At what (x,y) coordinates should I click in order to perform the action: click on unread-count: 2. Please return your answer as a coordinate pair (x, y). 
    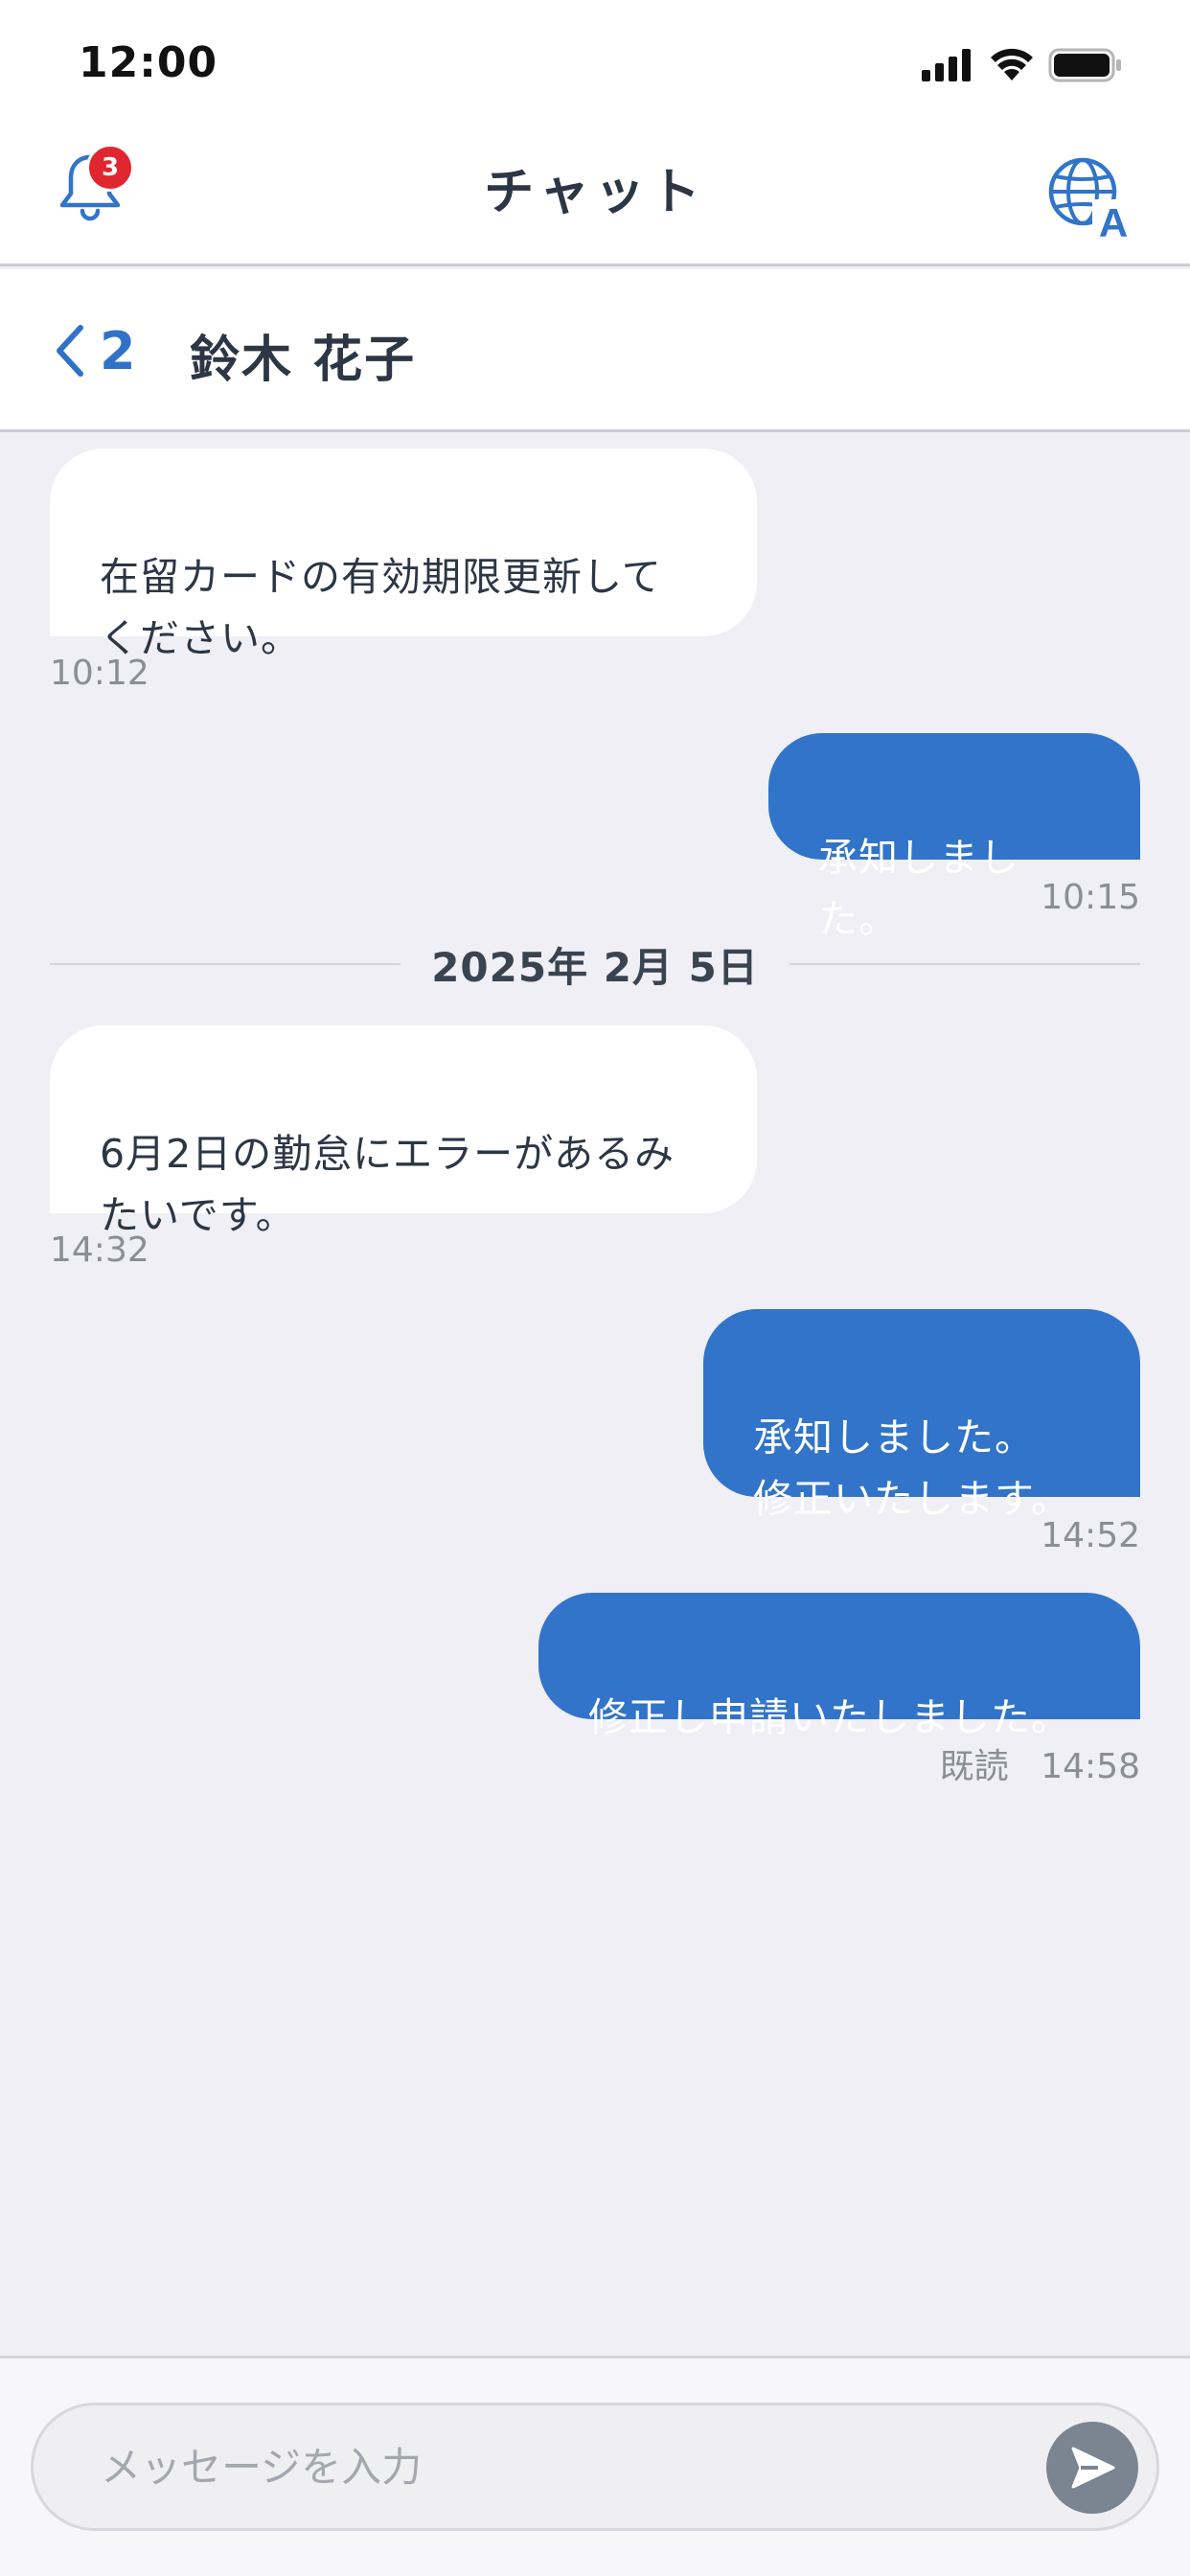
    Looking at the image, I should click on (118, 350).